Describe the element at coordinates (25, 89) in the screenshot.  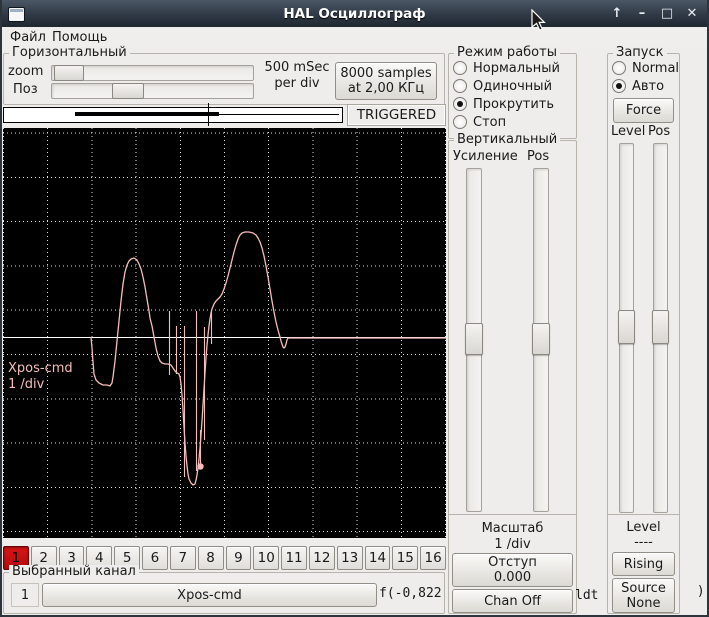
I see `hpos-label: Поз` at that location.